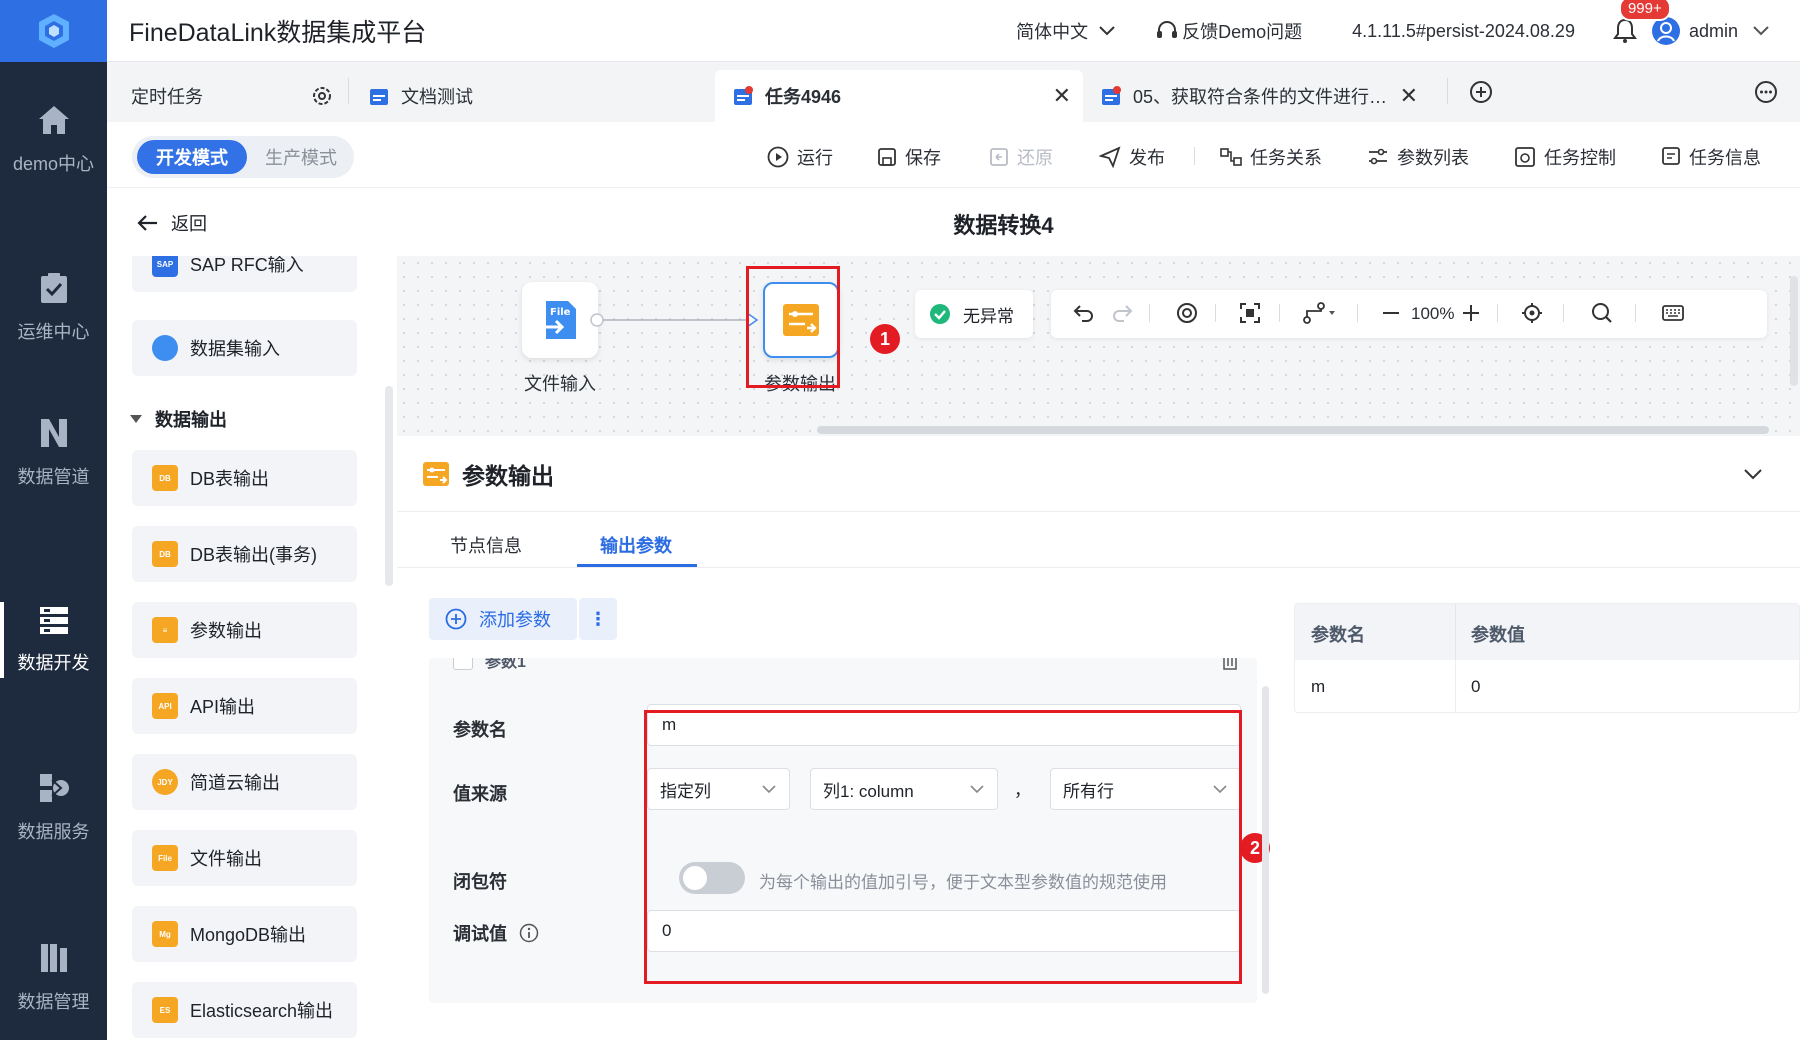  What do you see at coordinates (244, 630) in the screenshot?
I see `comp-param-output: ≡ 参数输出` at bounding box center [244, 630].